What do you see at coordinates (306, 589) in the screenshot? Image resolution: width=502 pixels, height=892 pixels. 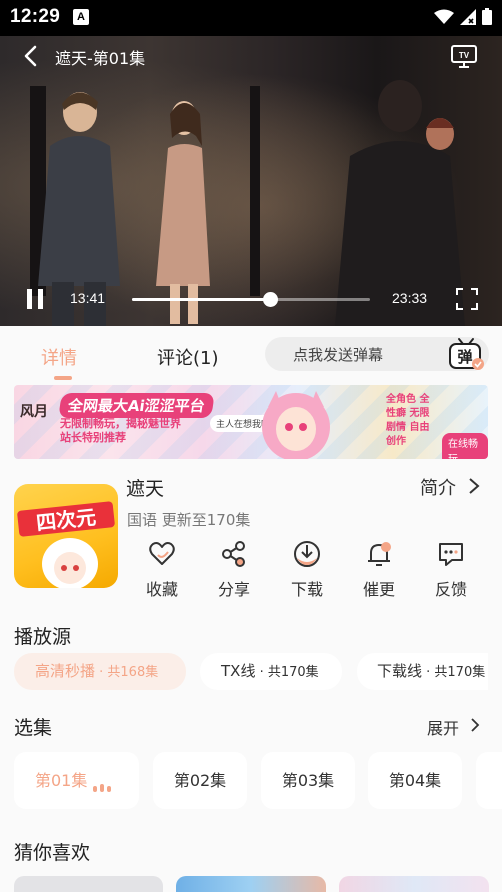 I see `download-label: 下载` at bounding box center [306, 589].